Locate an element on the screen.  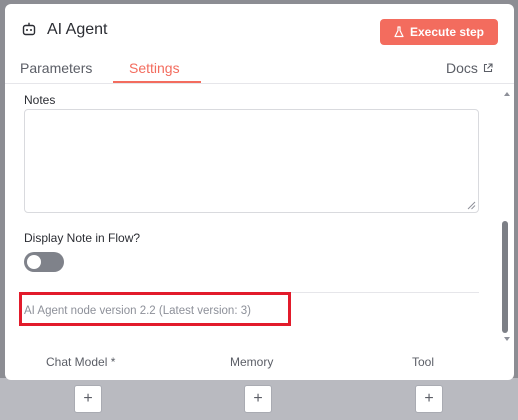
scroll-up-arrow-icon is located at coordinates (507, 94).